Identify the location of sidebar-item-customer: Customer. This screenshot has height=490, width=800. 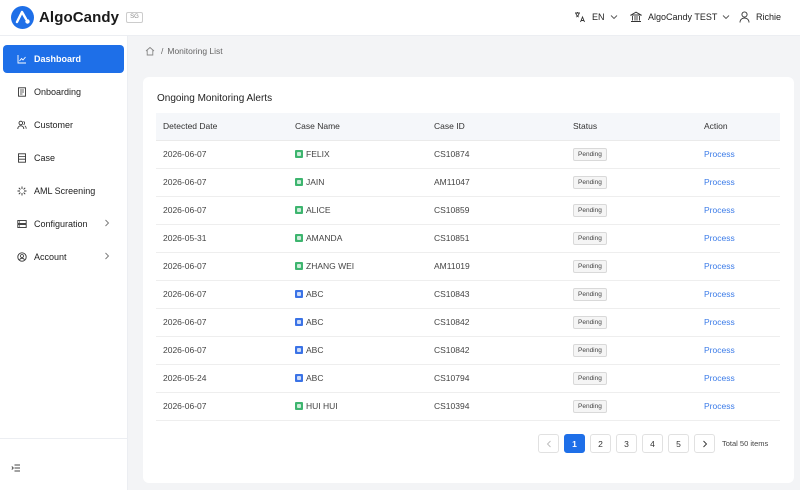
(63, 125).